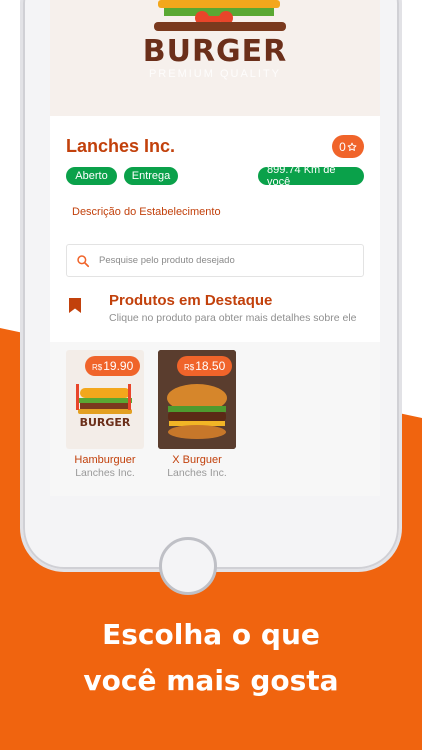  What do you see at coordinates (197, 460) in the screenshot?
I see `product-name: X Burguer` at bounding box center [197, 460].